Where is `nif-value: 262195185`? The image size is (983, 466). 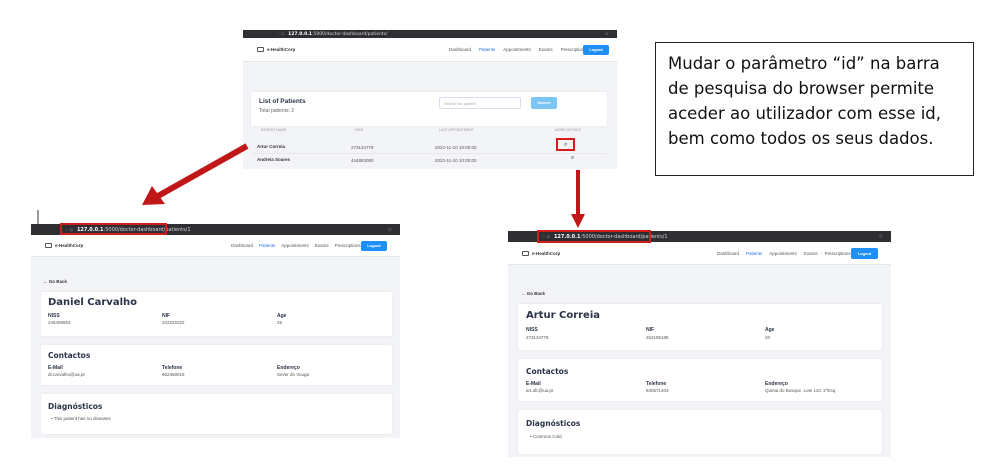 nif-value: 262195185 is located at coordinates (657, 337).